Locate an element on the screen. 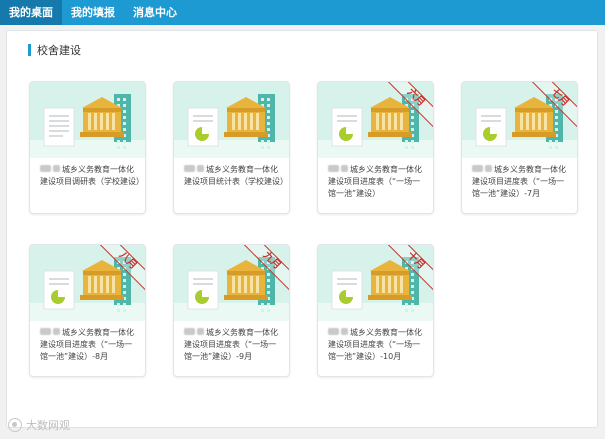 This screenshot has height=439, width=605. card-caption: 城乡义务教育一体化建设项目进度表（“一场一馆一池”建设） is located at coordinates (375, 181).